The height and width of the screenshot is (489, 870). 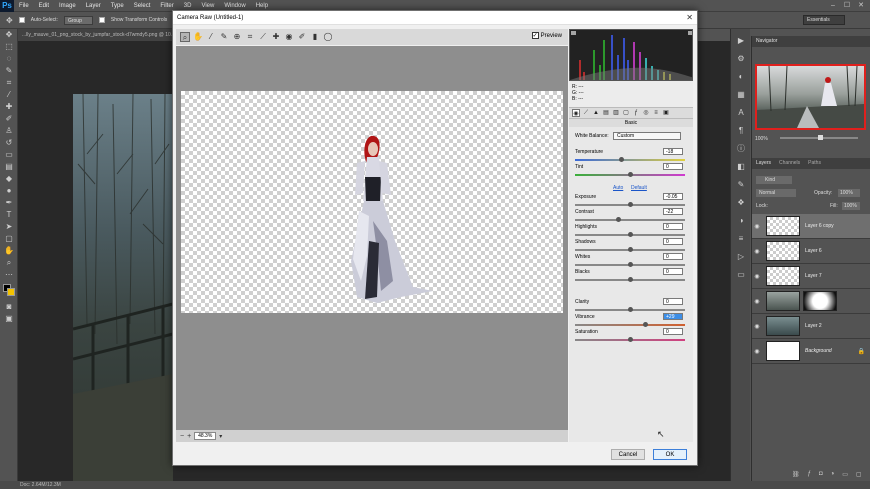 What do you see at coordinates (44, 6) in the screenshot?
I see `menu-edit: Edit` at bounding box center [44, 6].